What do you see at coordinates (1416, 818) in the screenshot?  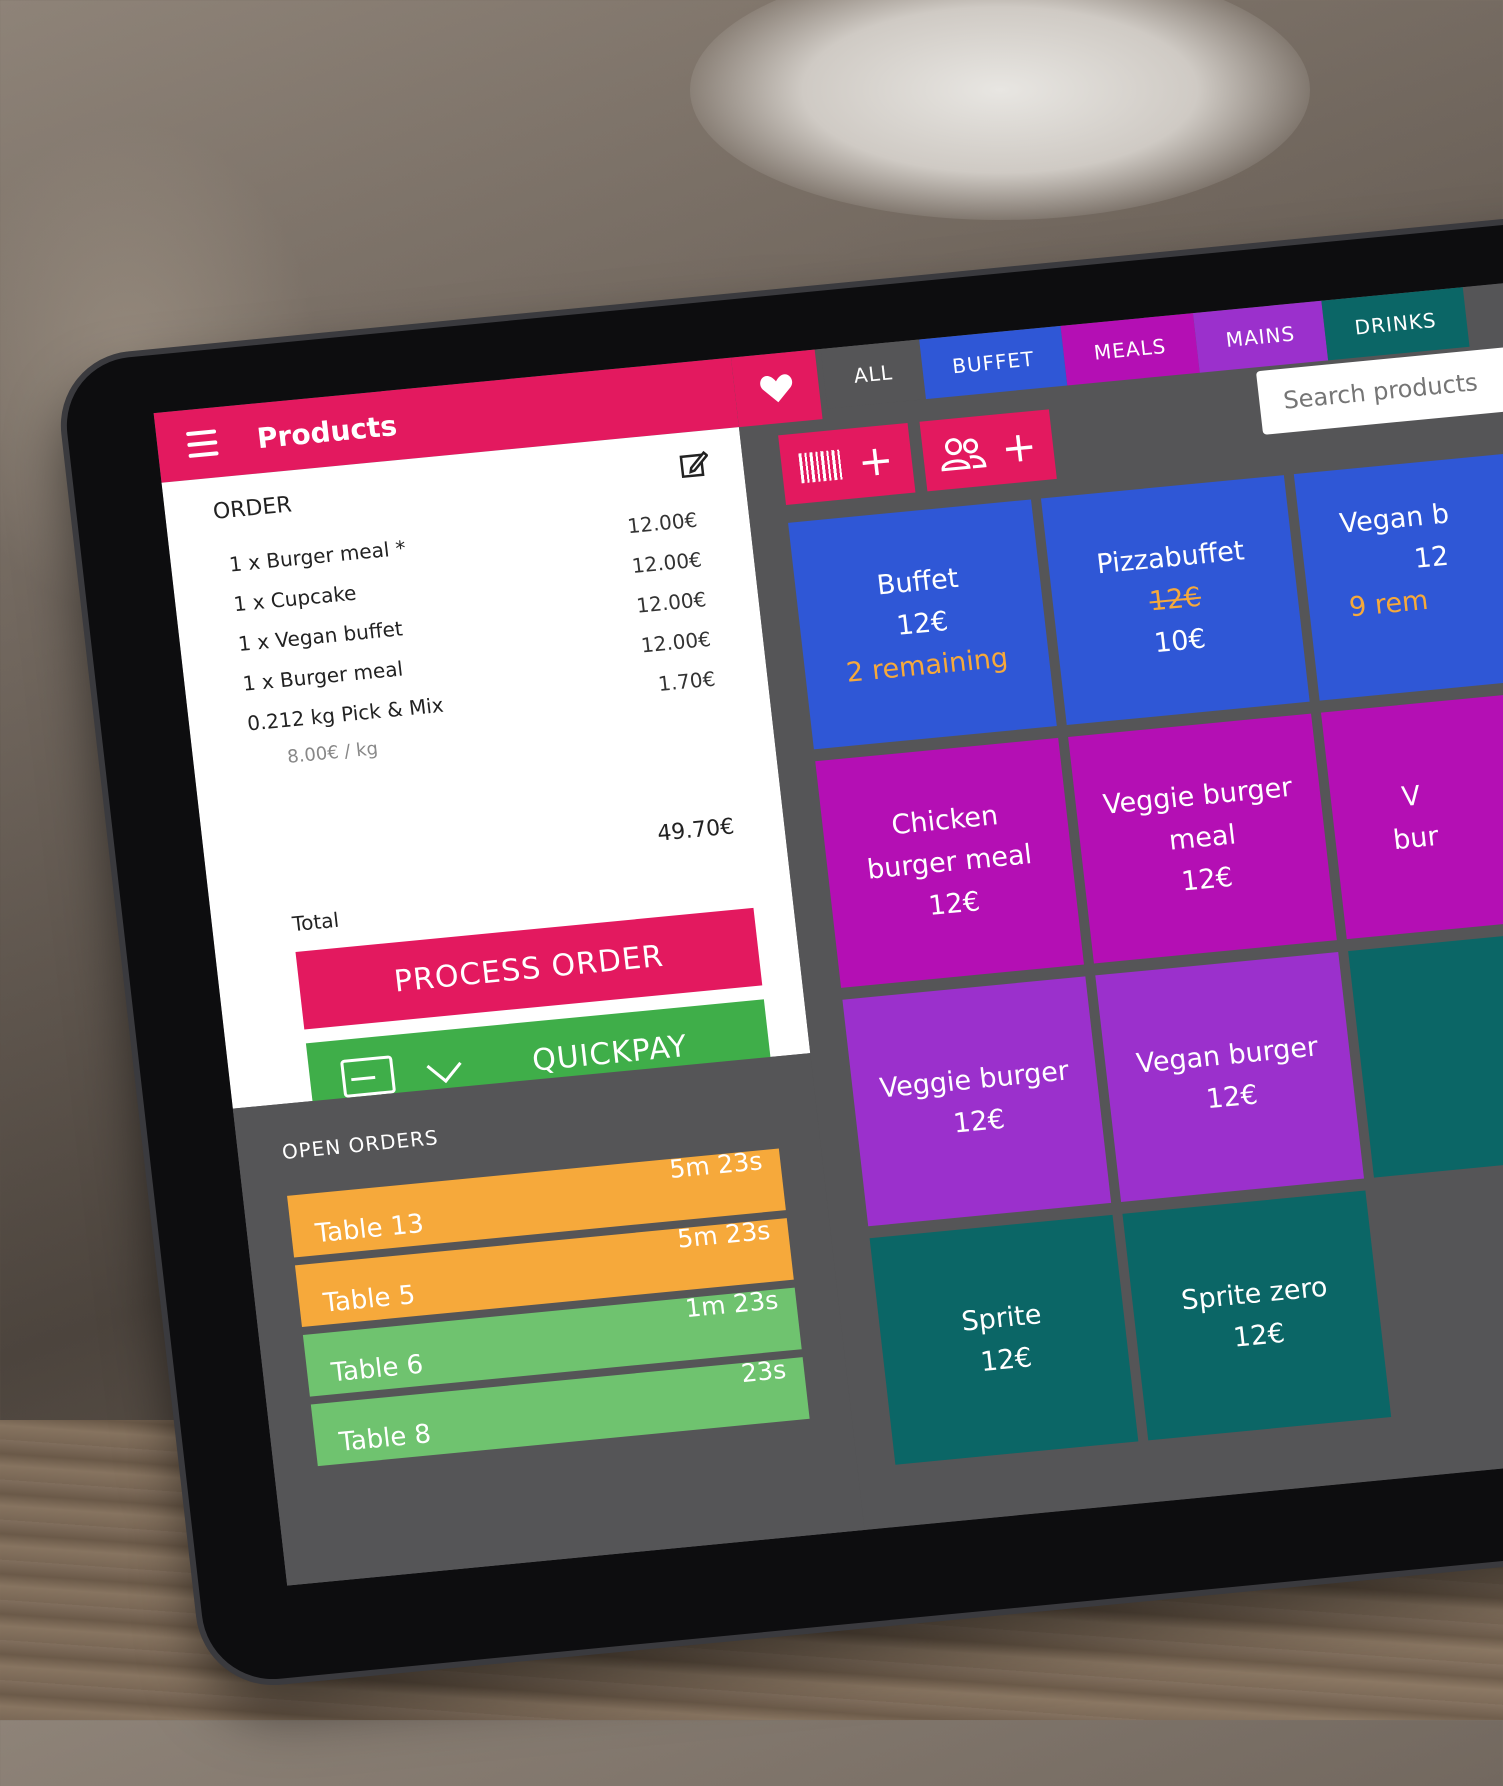 I see `product-name: V bur` at bounding box center [1416, 818].